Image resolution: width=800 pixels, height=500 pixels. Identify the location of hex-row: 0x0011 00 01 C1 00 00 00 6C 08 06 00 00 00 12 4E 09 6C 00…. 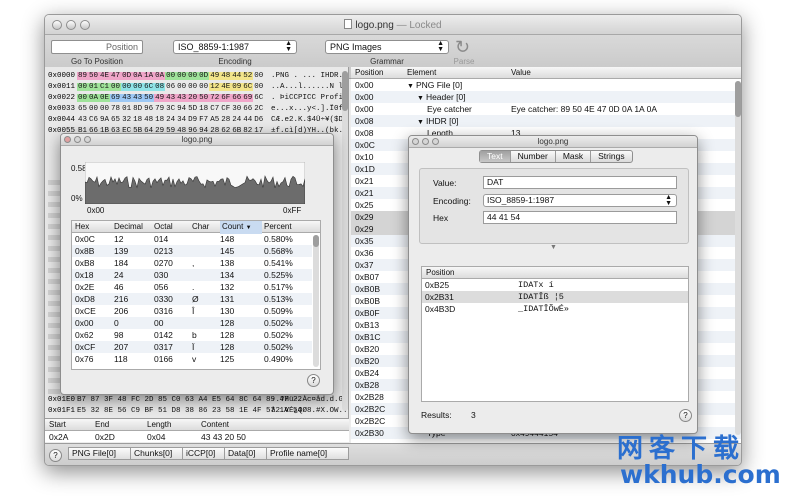
(196, 87).